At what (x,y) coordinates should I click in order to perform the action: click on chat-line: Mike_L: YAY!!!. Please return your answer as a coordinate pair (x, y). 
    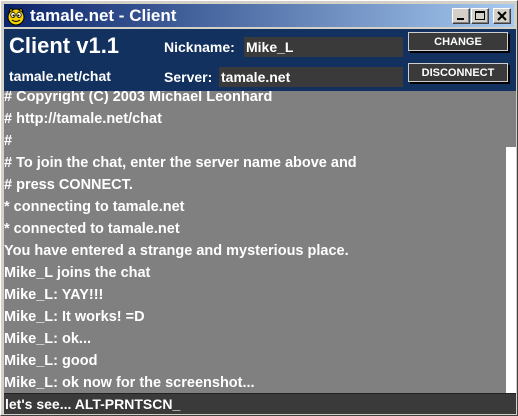
    Looking at the image, I should click on (54, 295).